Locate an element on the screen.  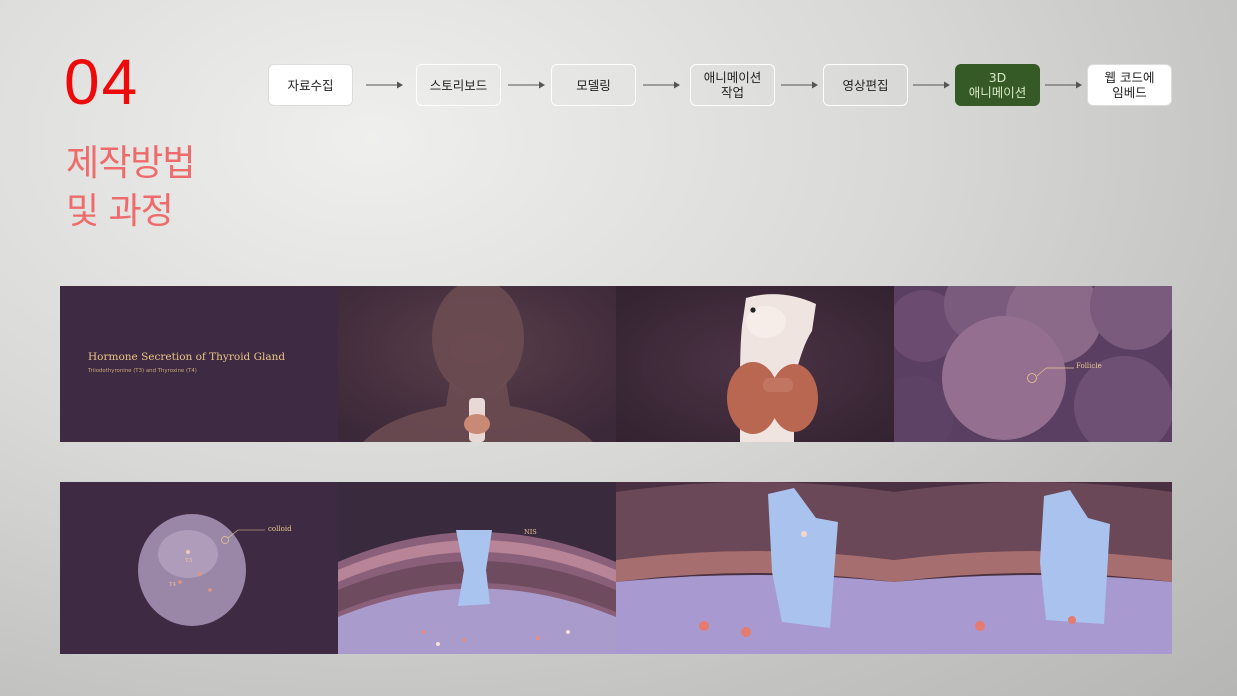
frame-human-silhouette is located at coordinates (477, 364).